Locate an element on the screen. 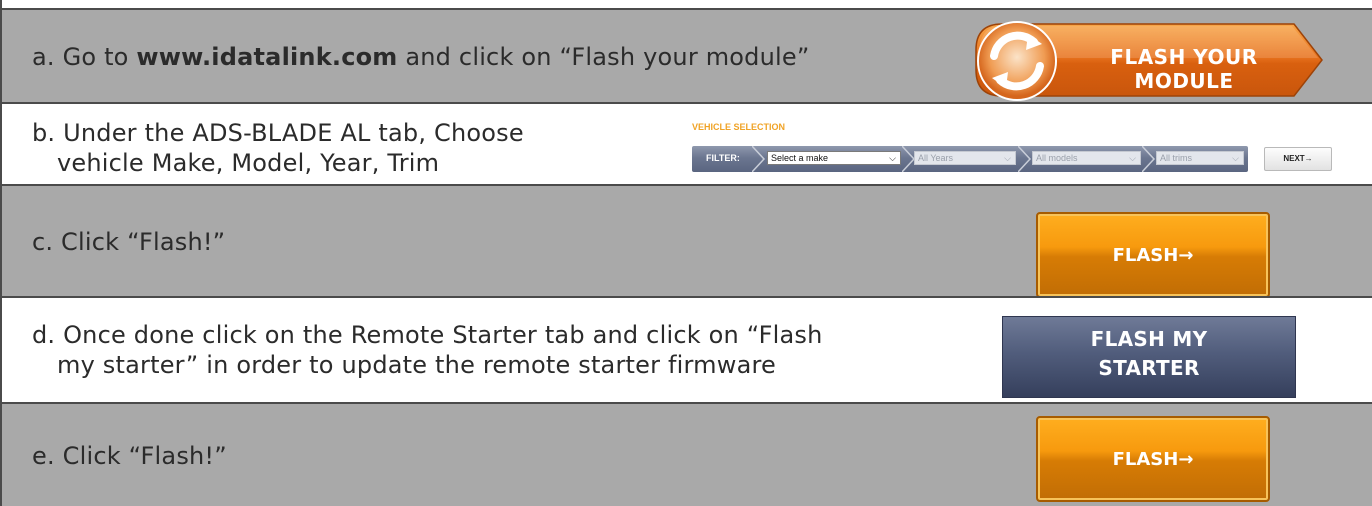  idatalink-link: www.idatalink.com is located at coordinates (266, 57).